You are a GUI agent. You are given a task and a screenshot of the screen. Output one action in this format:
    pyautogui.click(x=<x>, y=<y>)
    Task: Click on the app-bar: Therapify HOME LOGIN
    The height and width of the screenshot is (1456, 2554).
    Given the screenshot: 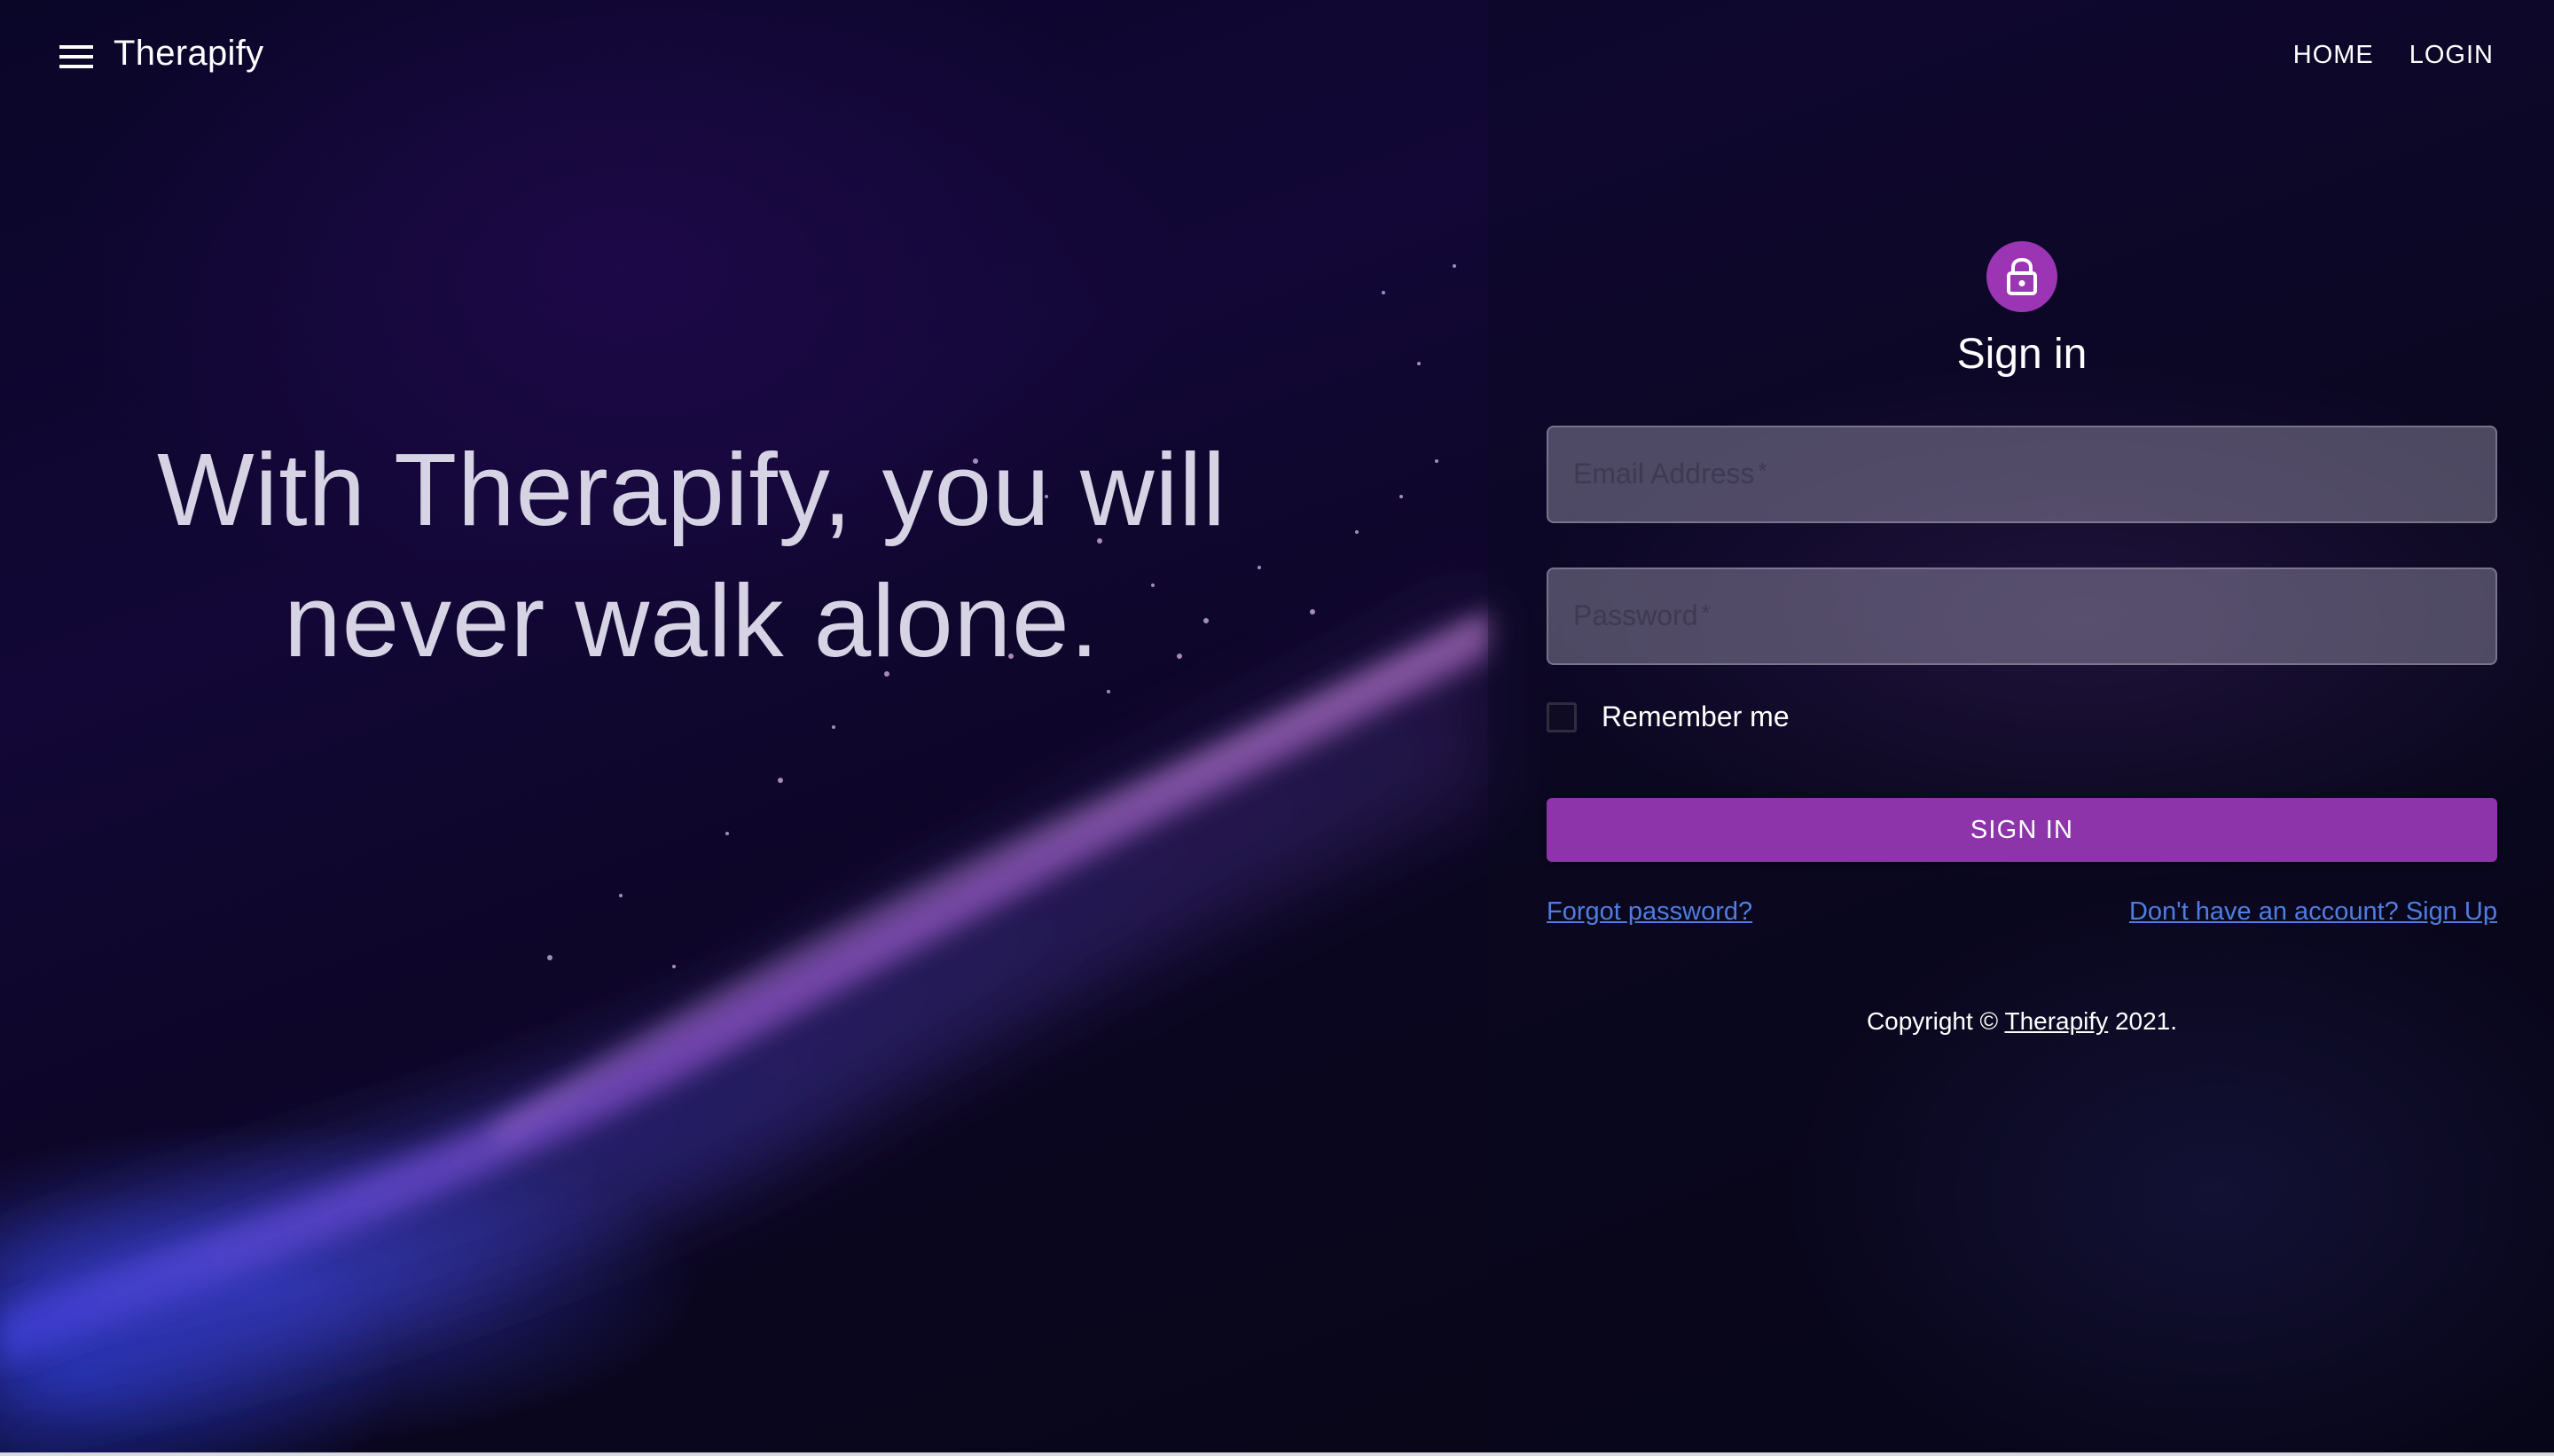 What is the action you would take?
    pyautogui.click(x=1277, y=57)
    